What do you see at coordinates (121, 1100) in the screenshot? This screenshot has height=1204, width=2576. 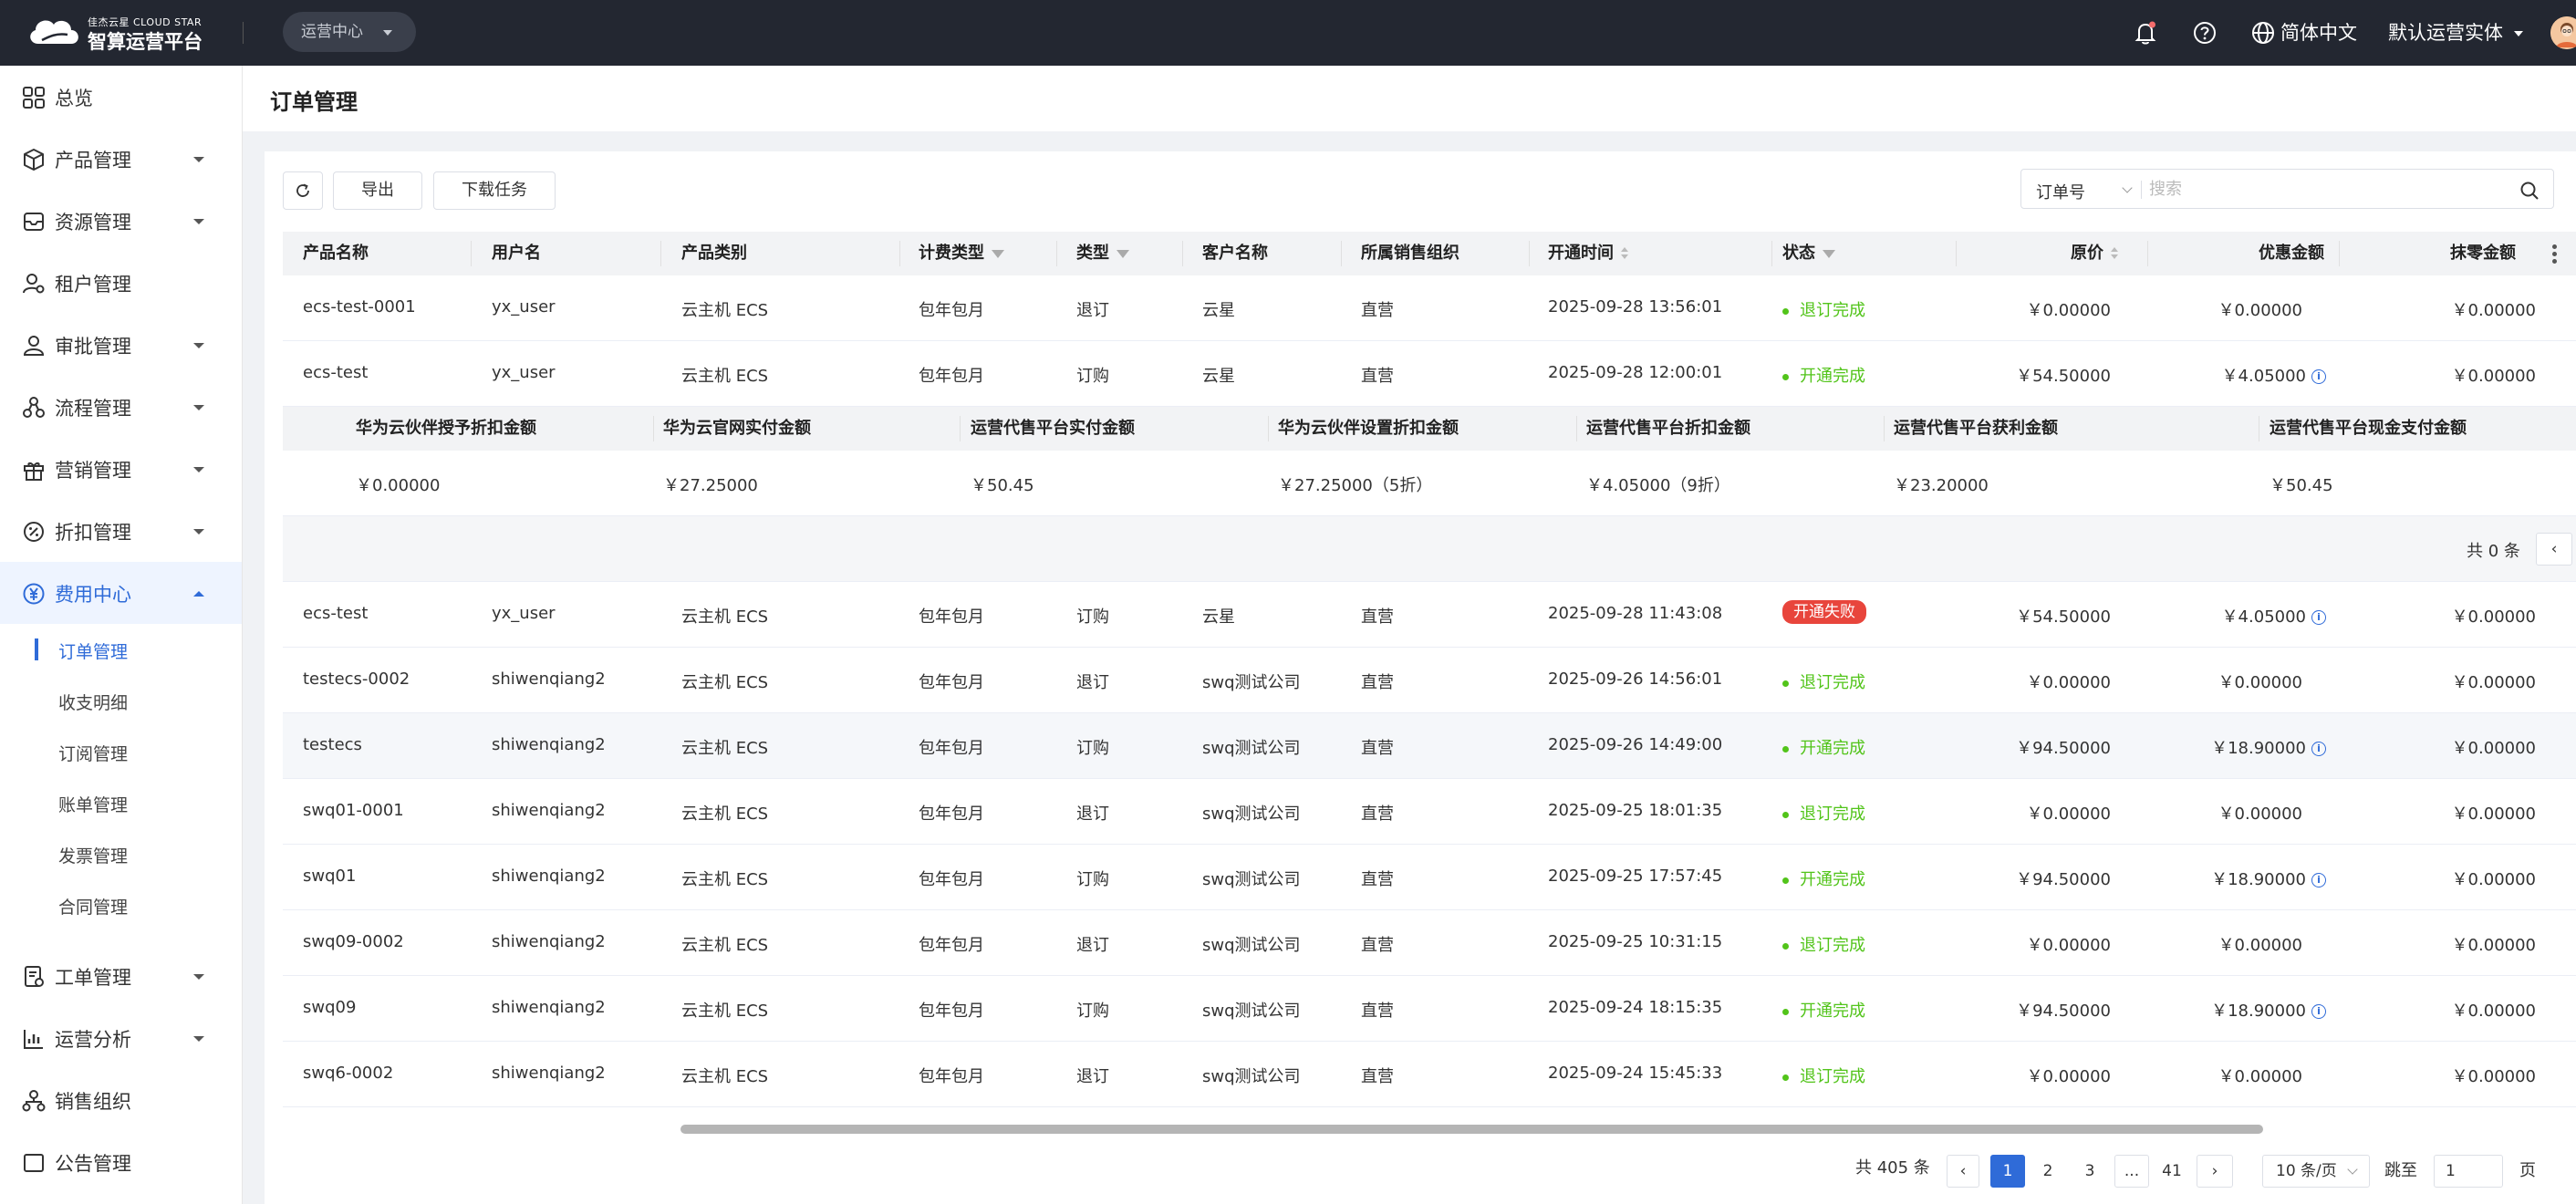 I see `sidebar-item-sales-org: 销售组织` at bounding box center [121, 1100].